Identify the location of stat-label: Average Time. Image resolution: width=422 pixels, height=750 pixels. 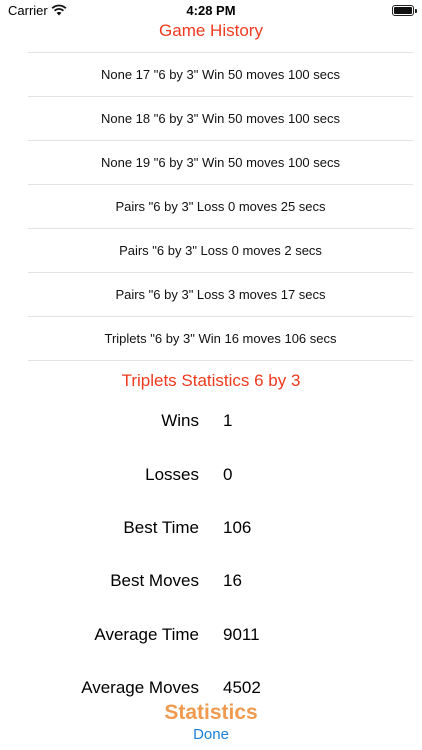
(146, 634).